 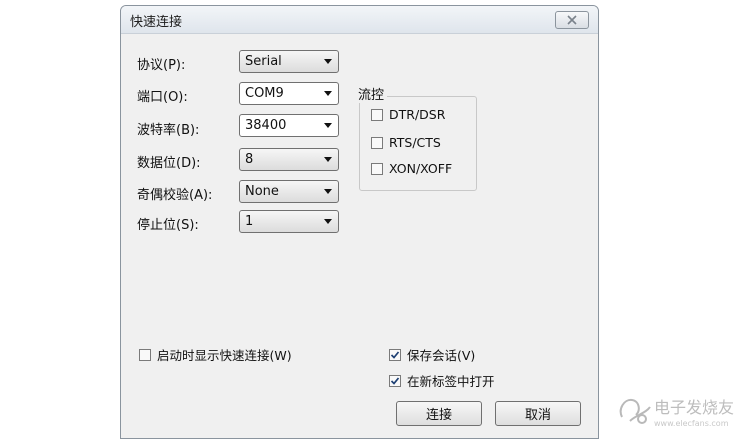 I want to click on protocol-label: 协议(P):, so click(x=161, y=65).